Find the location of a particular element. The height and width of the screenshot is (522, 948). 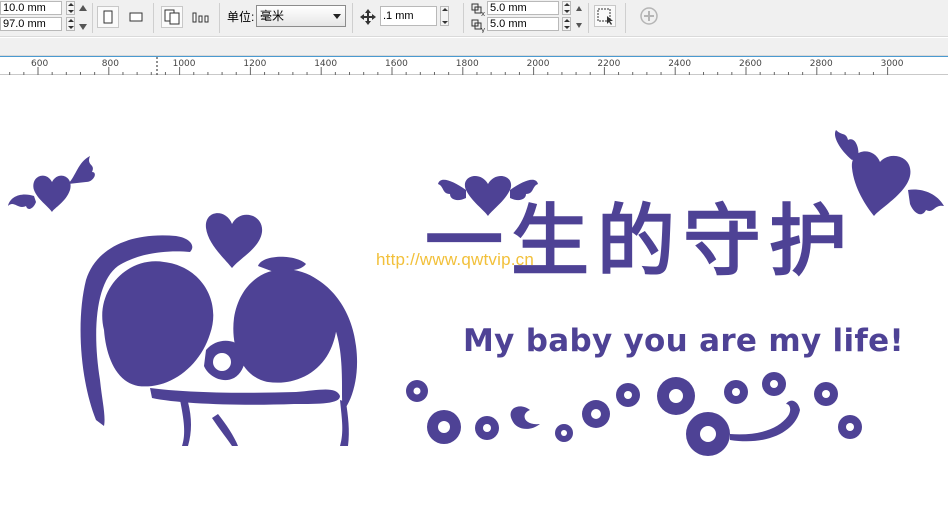

landscape-button is located at coordinates (136, 17).